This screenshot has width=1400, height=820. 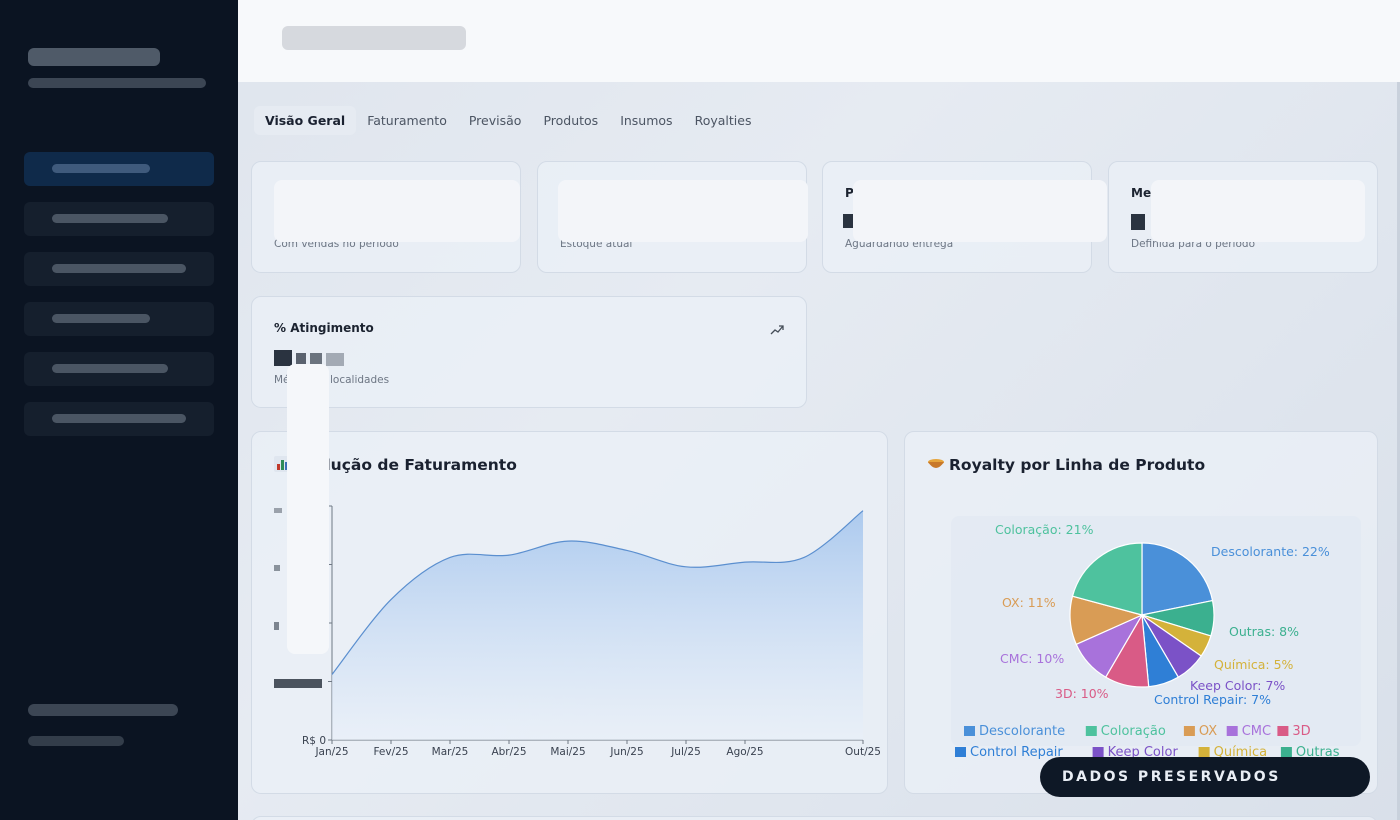 I want to click on legend-label: CMC, so click(x=1256, y=731).